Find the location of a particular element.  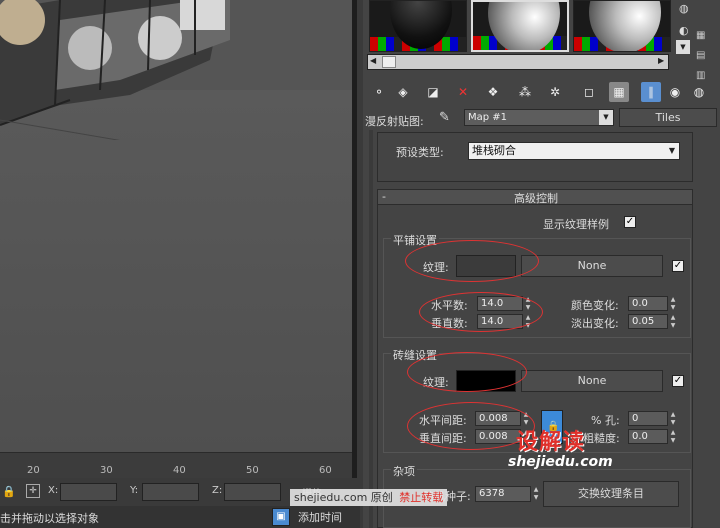

timeline-tick: 40 is located at coordinates (179, 470).